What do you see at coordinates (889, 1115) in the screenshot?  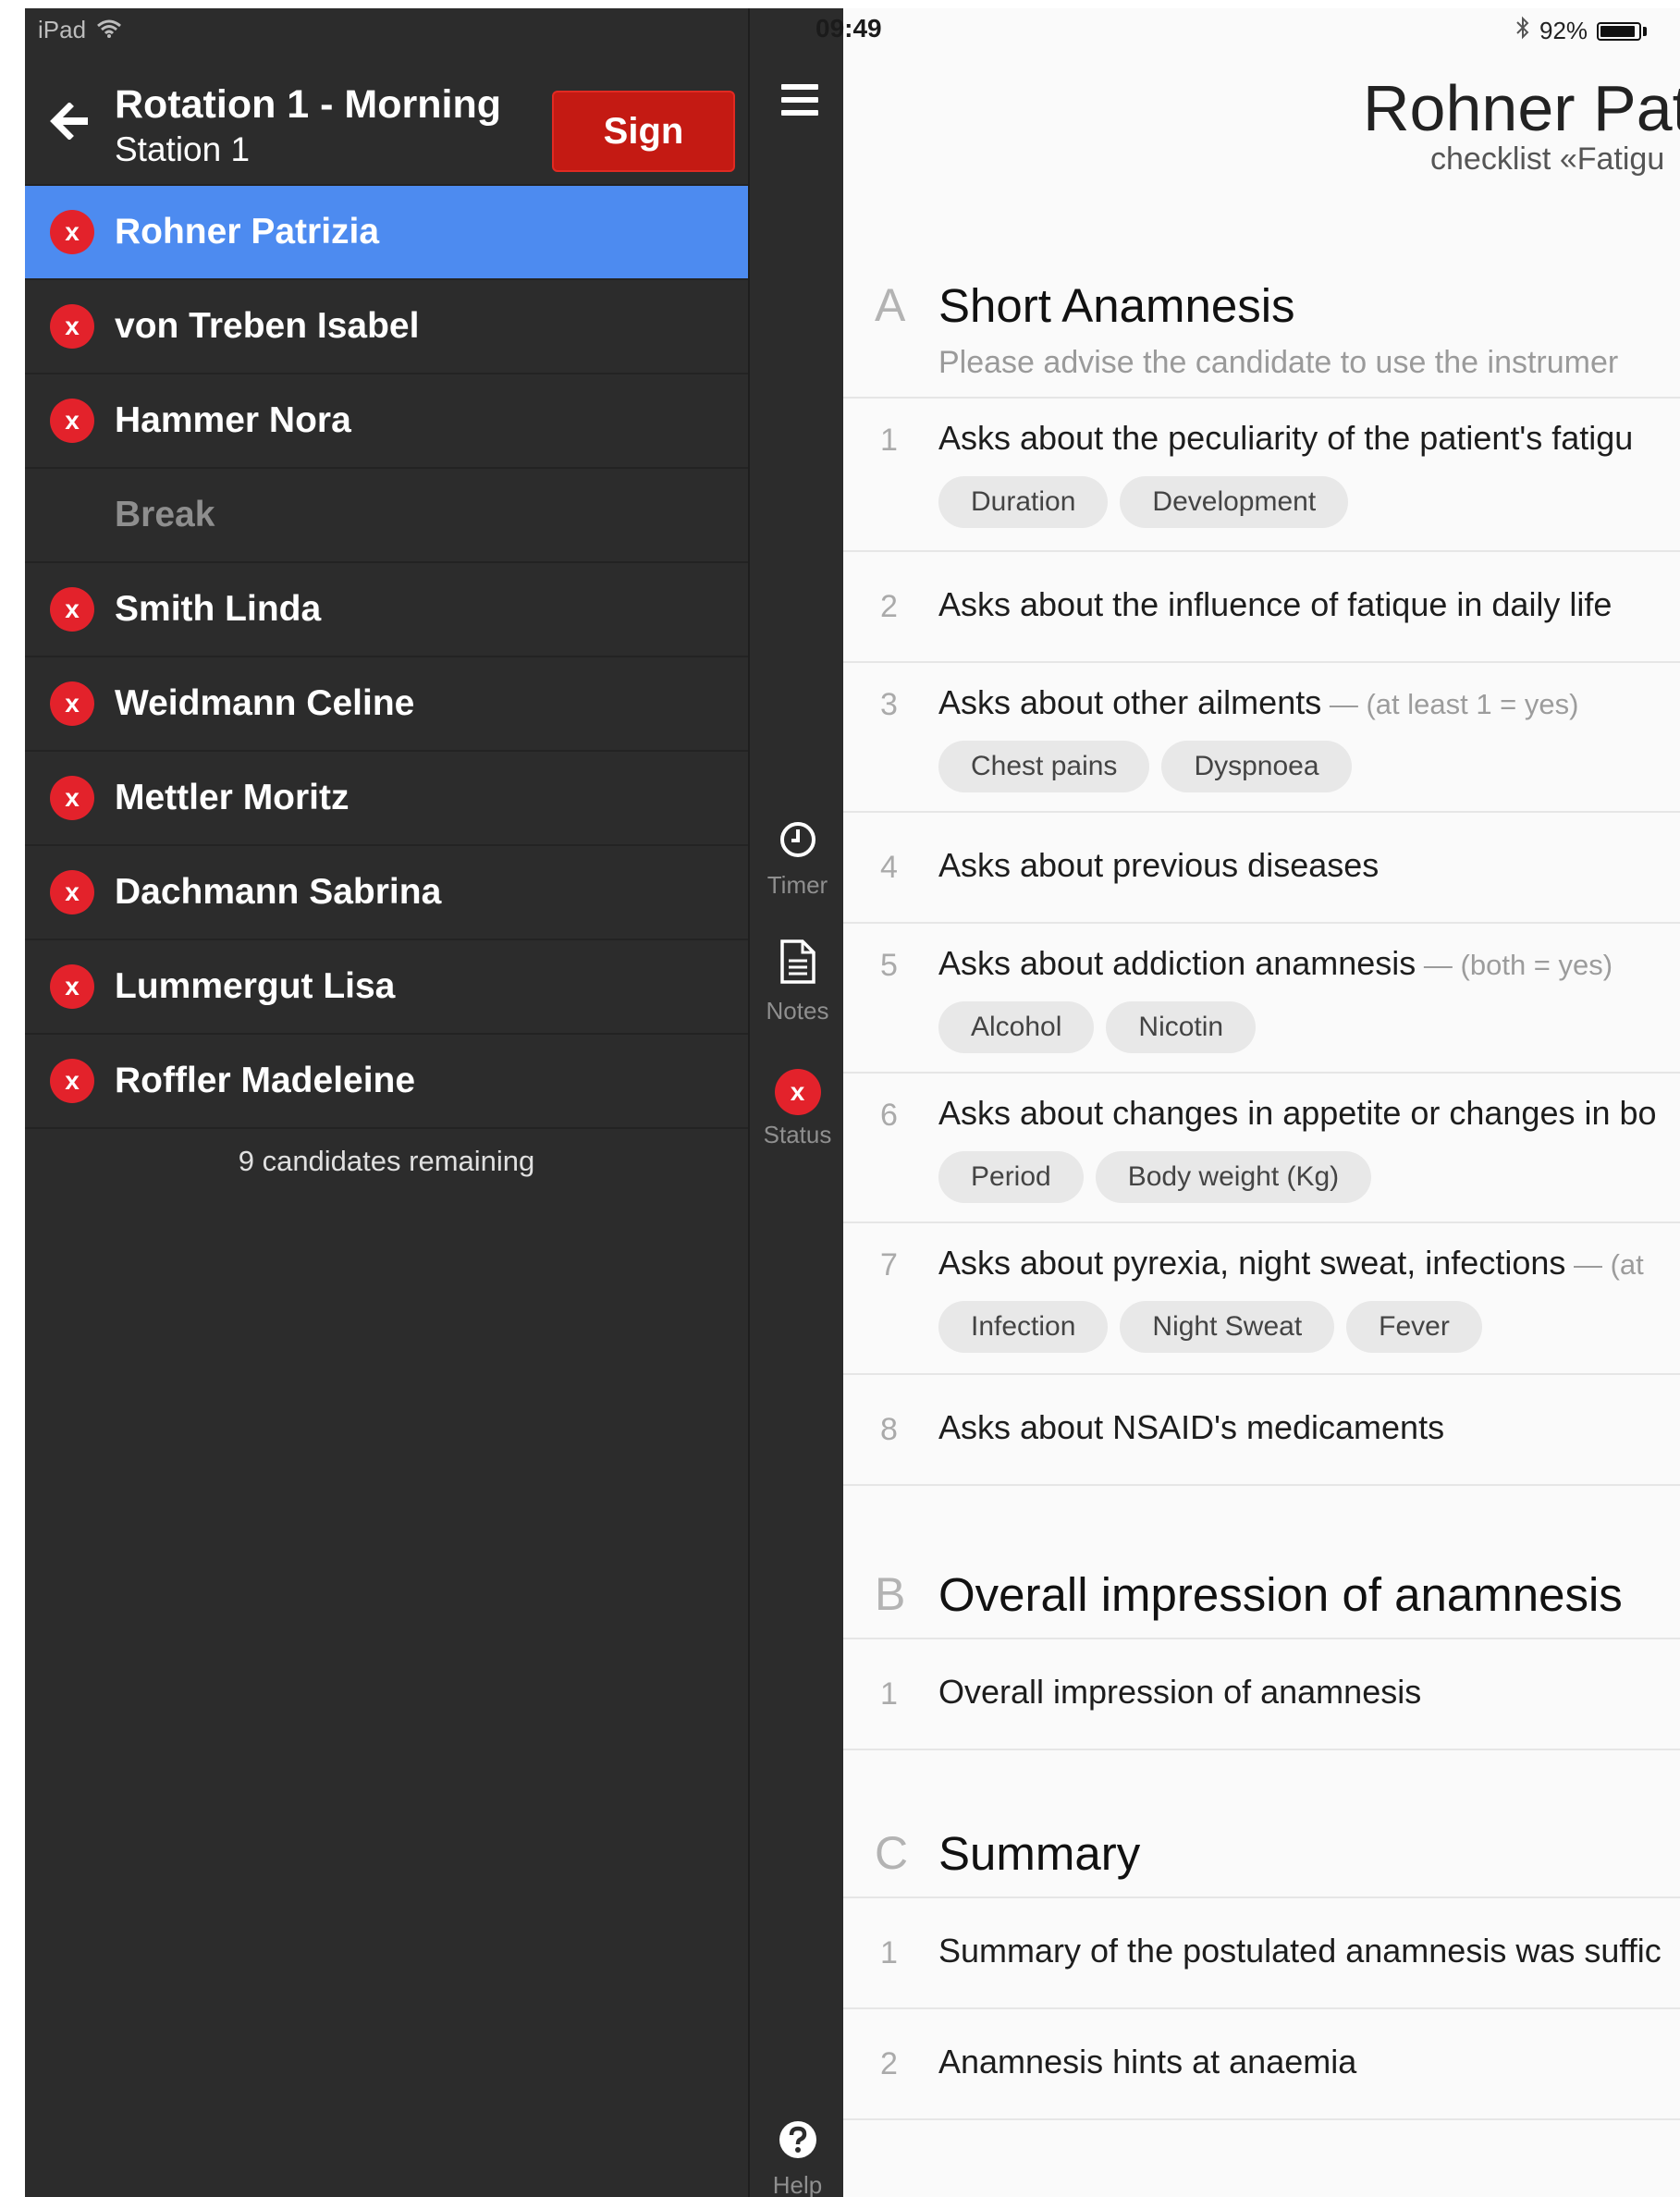 I see `item-number: 6` at bounding box center [889, 1115].